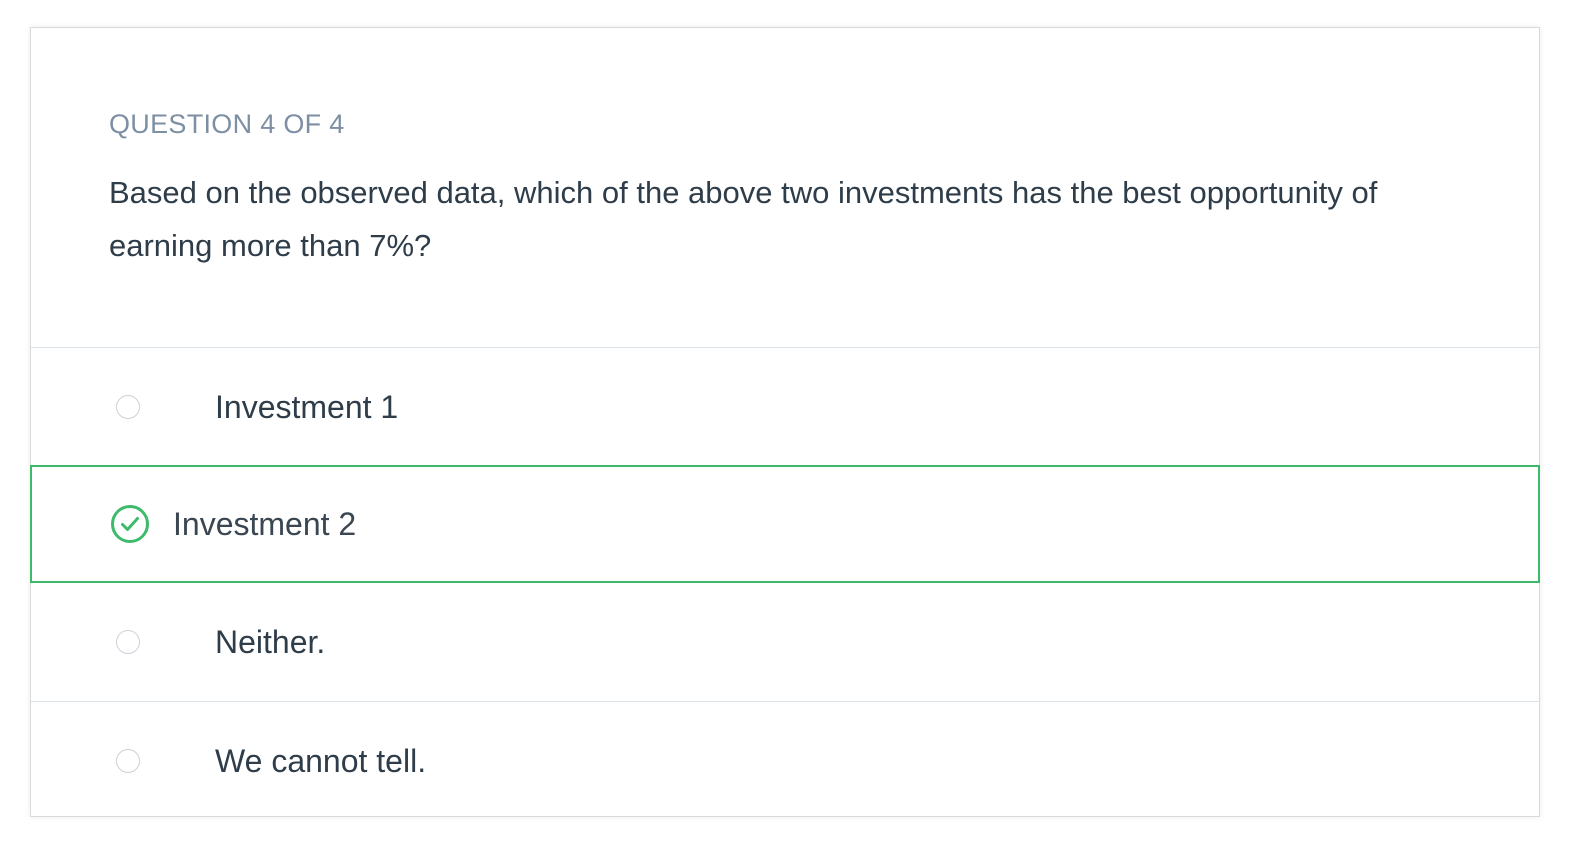 This screenshot has width=1596, height=860. Describe the element at coordinates (785, 406) in the screenshot. I see `option-investment-1: Investment 1` at that location.